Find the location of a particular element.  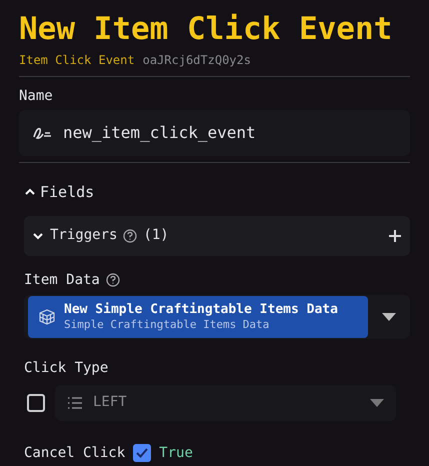

type-label: Item Click Event is located at coordinates (77, 60).